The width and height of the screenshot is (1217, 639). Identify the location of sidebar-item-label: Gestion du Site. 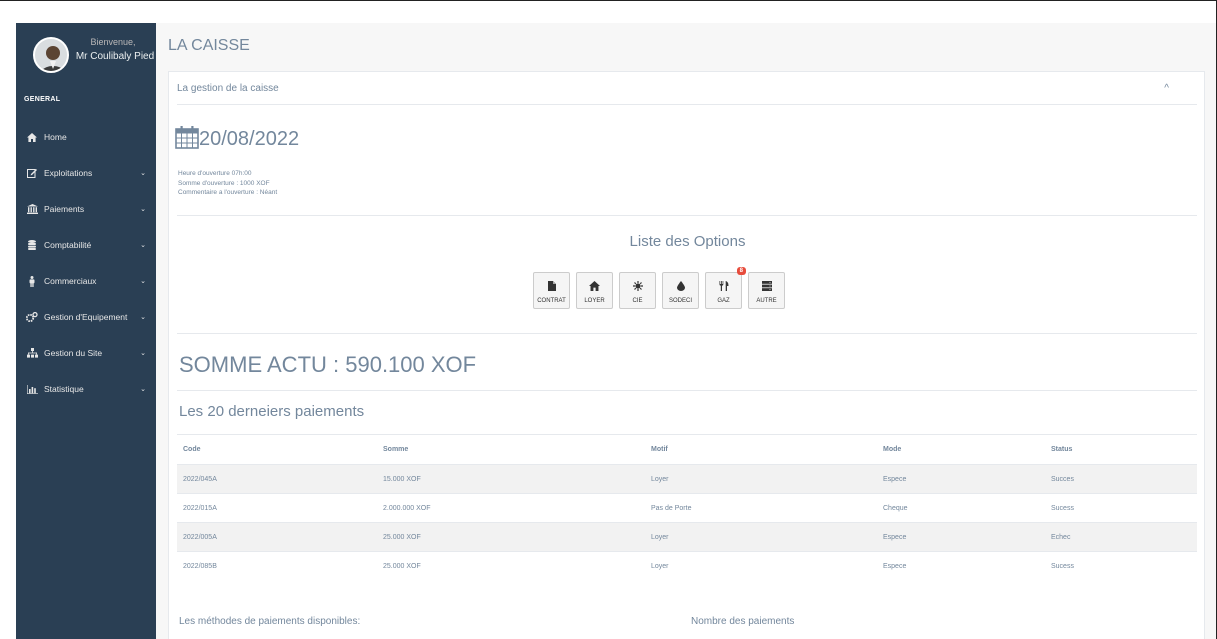
(73, 353).